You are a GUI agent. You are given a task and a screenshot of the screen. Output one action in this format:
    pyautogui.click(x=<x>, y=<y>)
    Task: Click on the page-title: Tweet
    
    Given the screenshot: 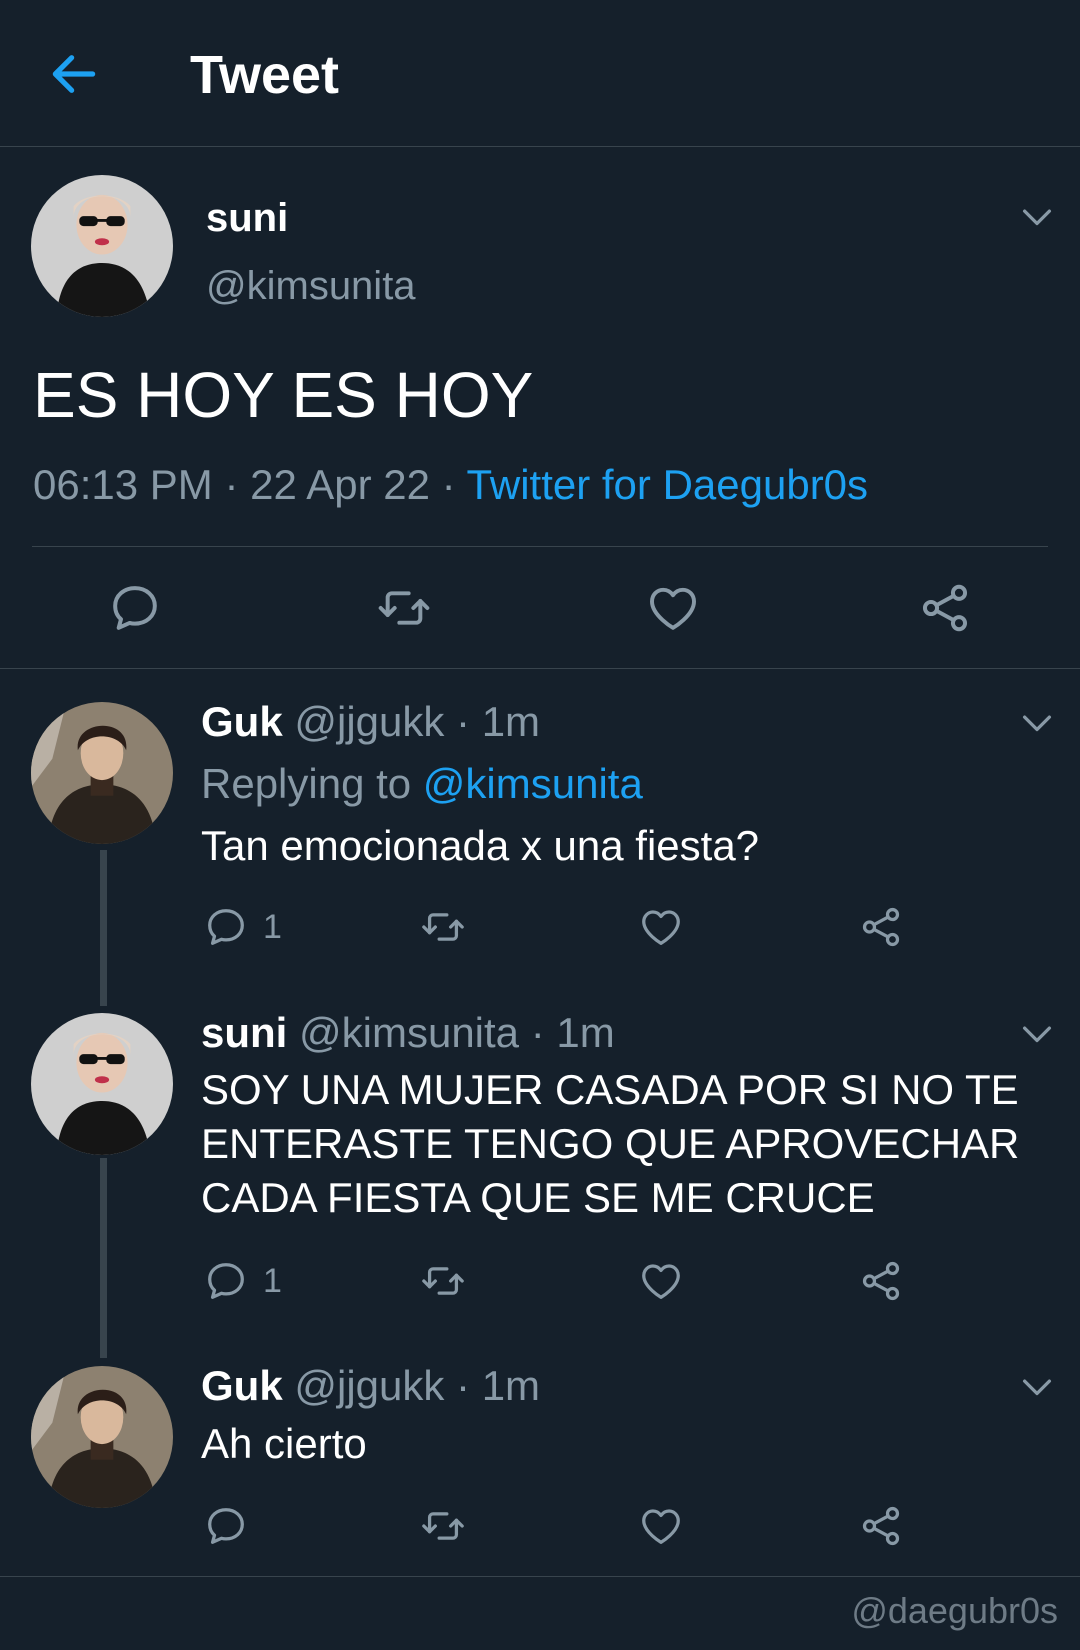 What is the action you would take?
    pyautogui.click(x=265, y=75)
    